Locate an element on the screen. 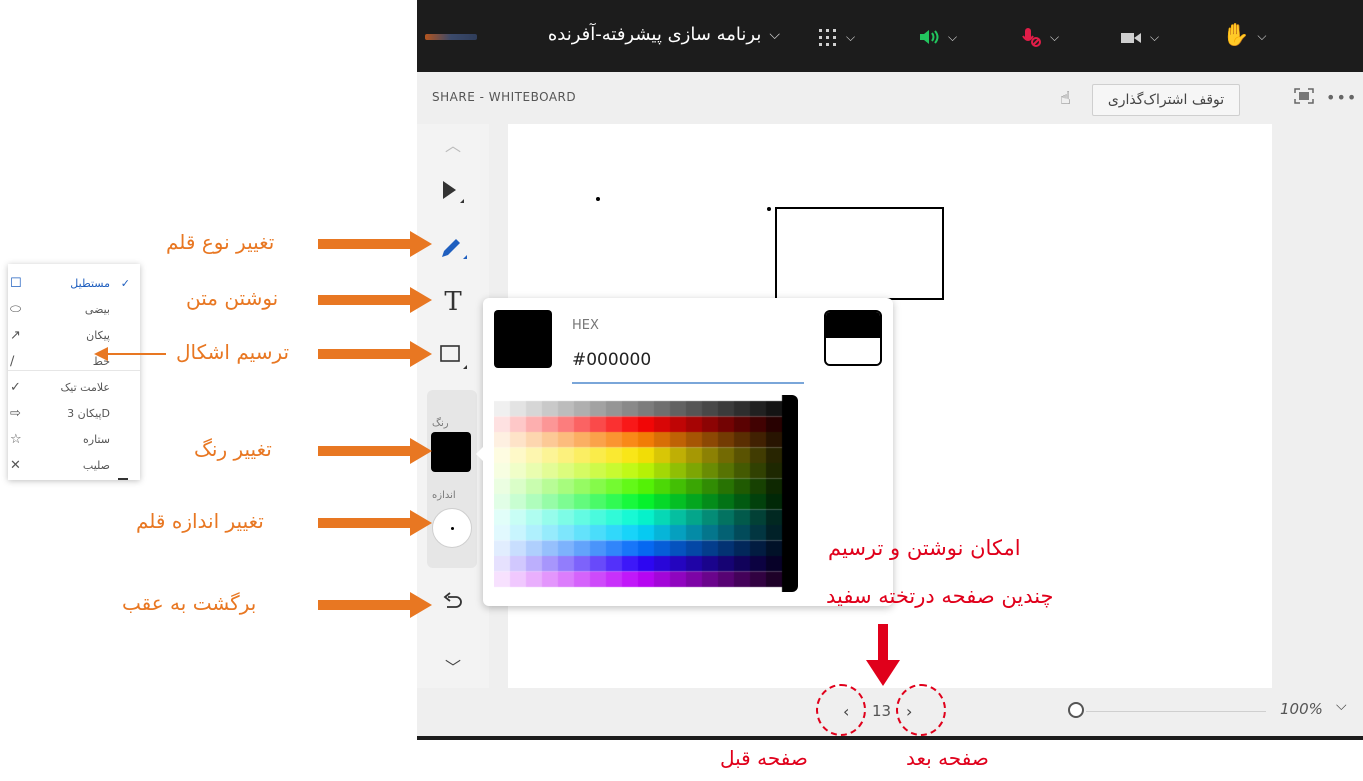  annotation-red-arrow-head is located at coordinates (883, 673).